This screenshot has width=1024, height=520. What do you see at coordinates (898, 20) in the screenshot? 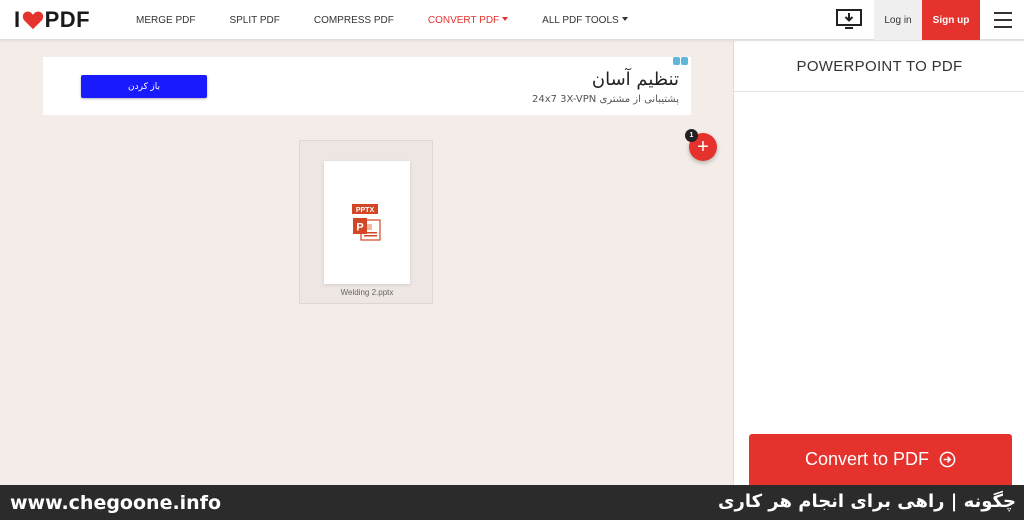
I see `login-button: Log in` at bounding box center [898, 20].